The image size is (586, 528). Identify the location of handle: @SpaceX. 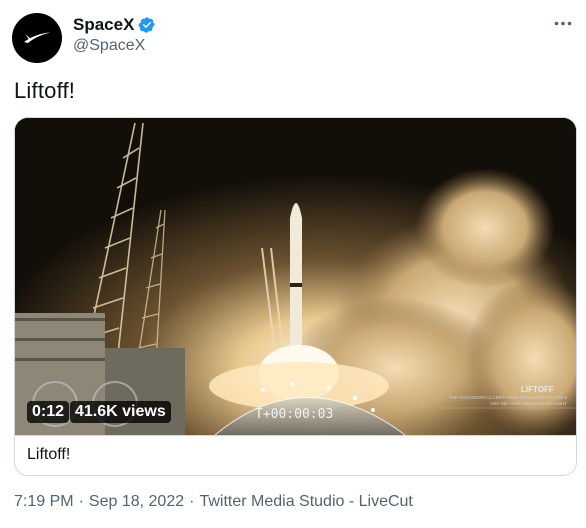
(109, 46).